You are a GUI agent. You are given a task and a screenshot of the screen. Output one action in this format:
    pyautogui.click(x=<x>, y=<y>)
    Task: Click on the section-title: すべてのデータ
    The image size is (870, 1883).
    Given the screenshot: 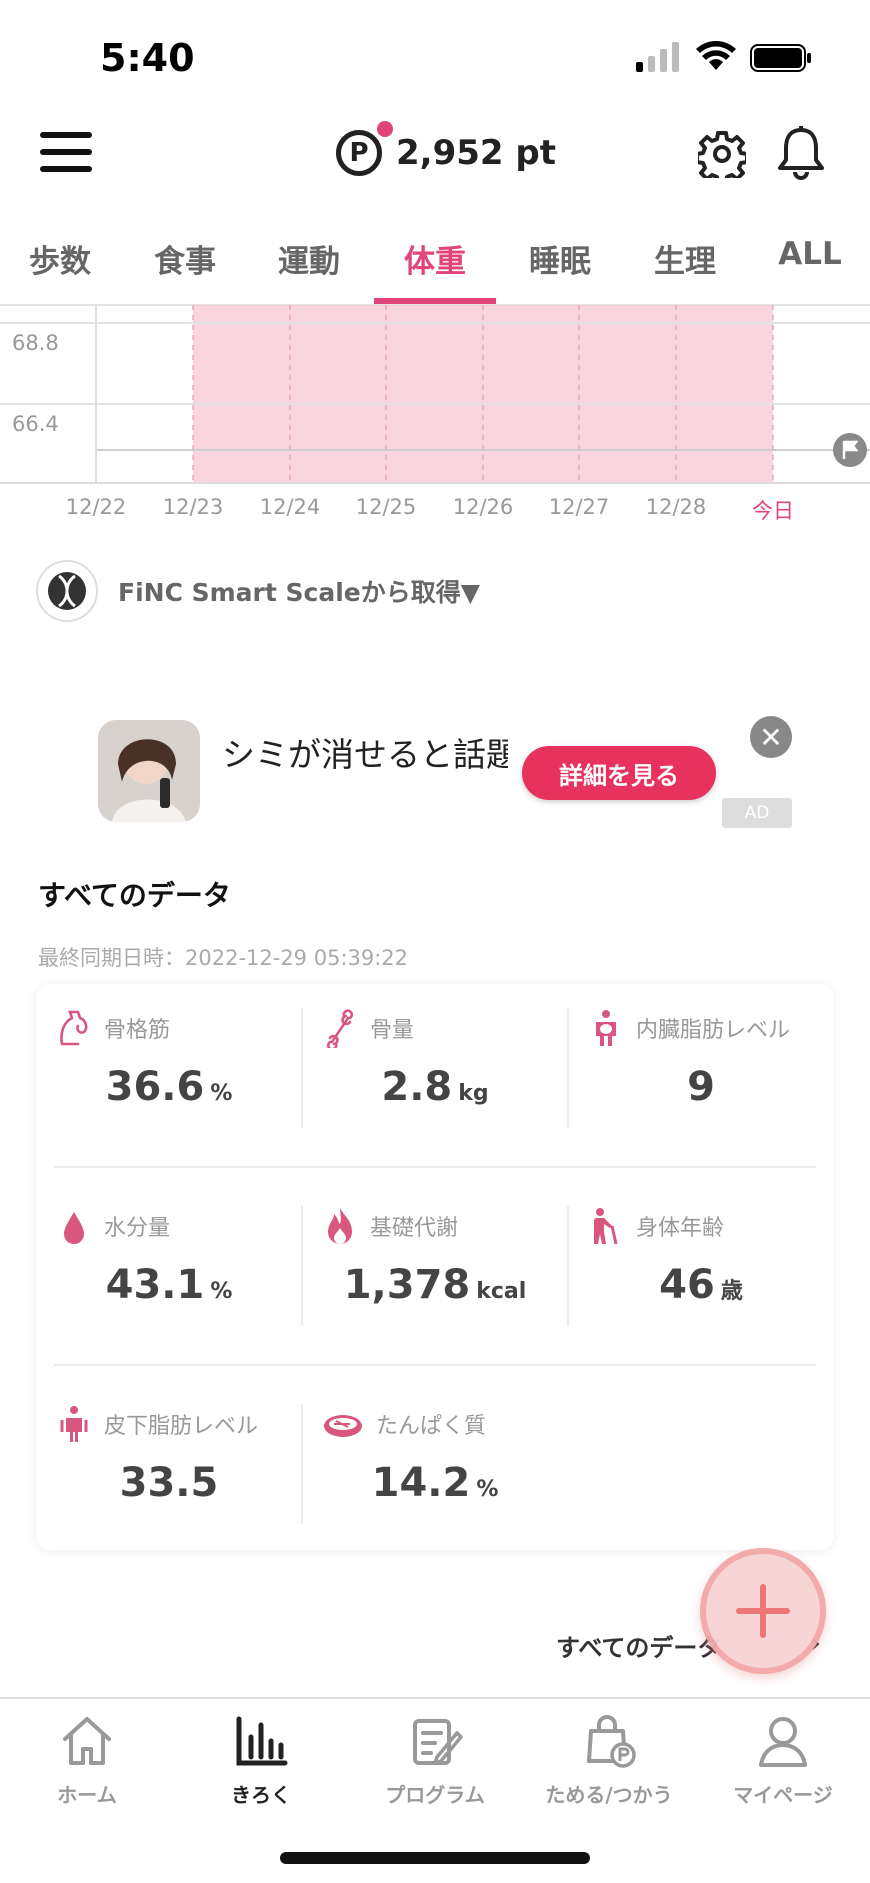 What is the action you would take?
    pyautogui.click(x=134, y=895)
    